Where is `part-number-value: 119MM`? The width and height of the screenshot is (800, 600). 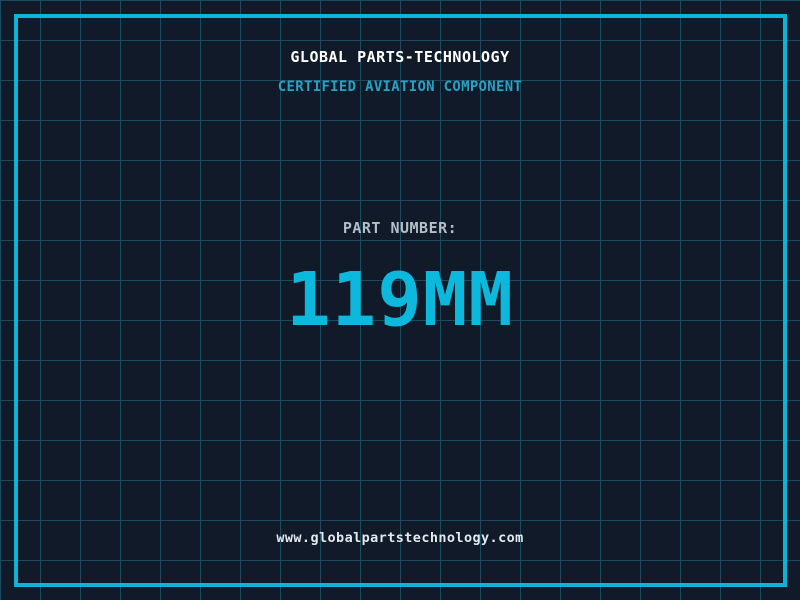
part-number-value: 119MM is located at coordinates (400, 300).